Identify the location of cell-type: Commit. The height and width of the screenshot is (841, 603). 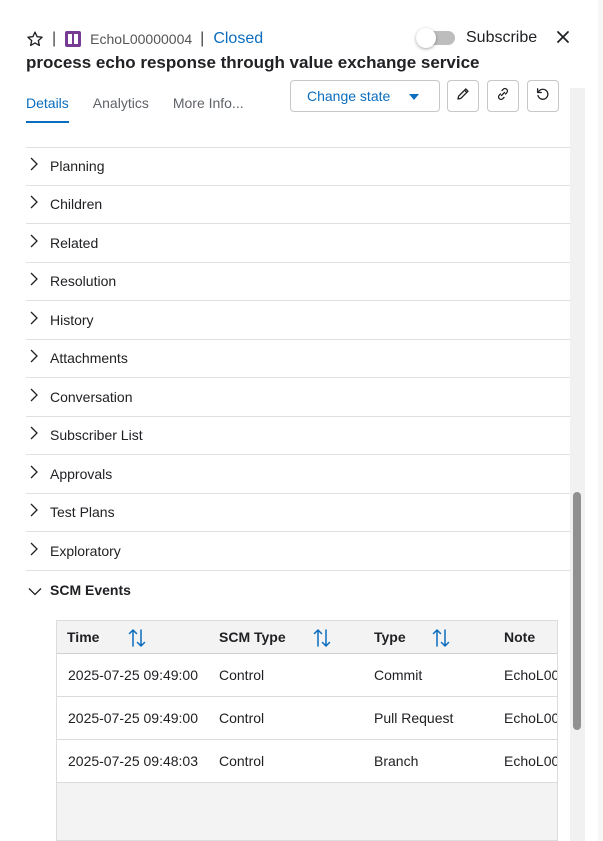
(398, 675).